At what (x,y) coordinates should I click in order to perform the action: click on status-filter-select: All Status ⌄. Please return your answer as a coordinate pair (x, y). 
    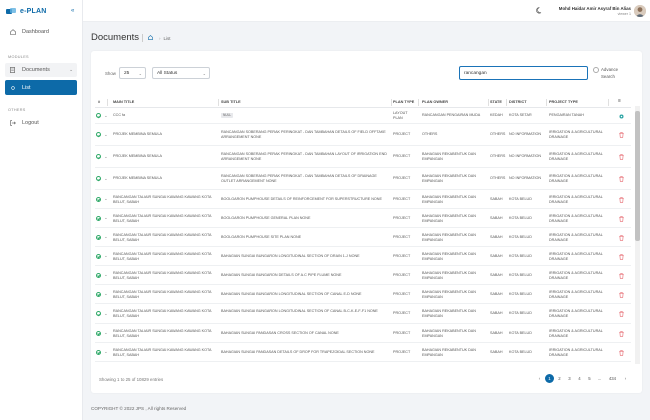
    Looking at the image, I should click on (181, 73).